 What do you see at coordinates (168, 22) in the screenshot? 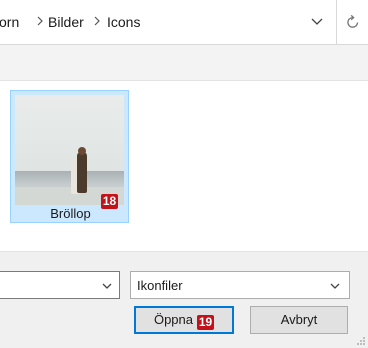
I see `address-bar: orn Bilder Icons` at bounding box center [168, 22].